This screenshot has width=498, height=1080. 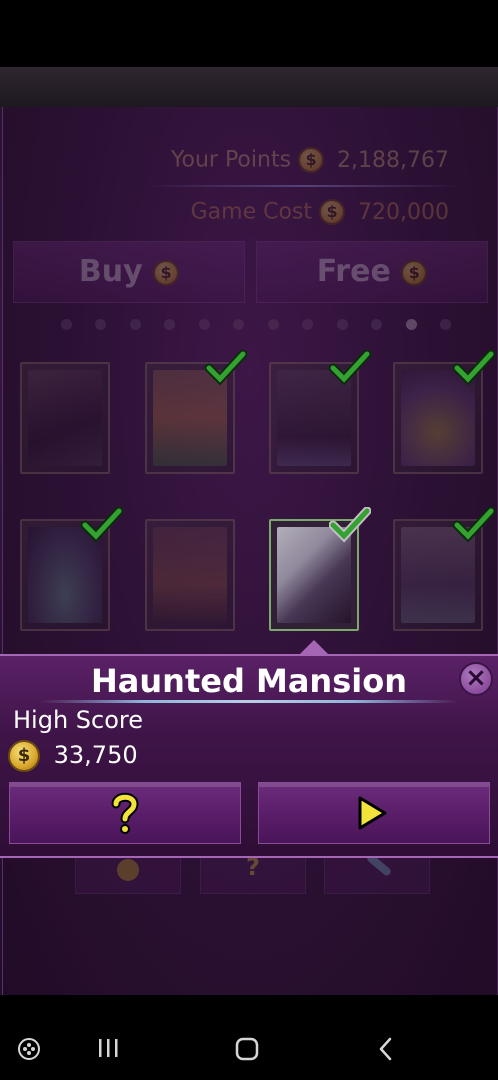 What do you see at coordinates (110, 271) in the screenshot?
I see `buy-label: Buy` at bounding box center [110, 271].